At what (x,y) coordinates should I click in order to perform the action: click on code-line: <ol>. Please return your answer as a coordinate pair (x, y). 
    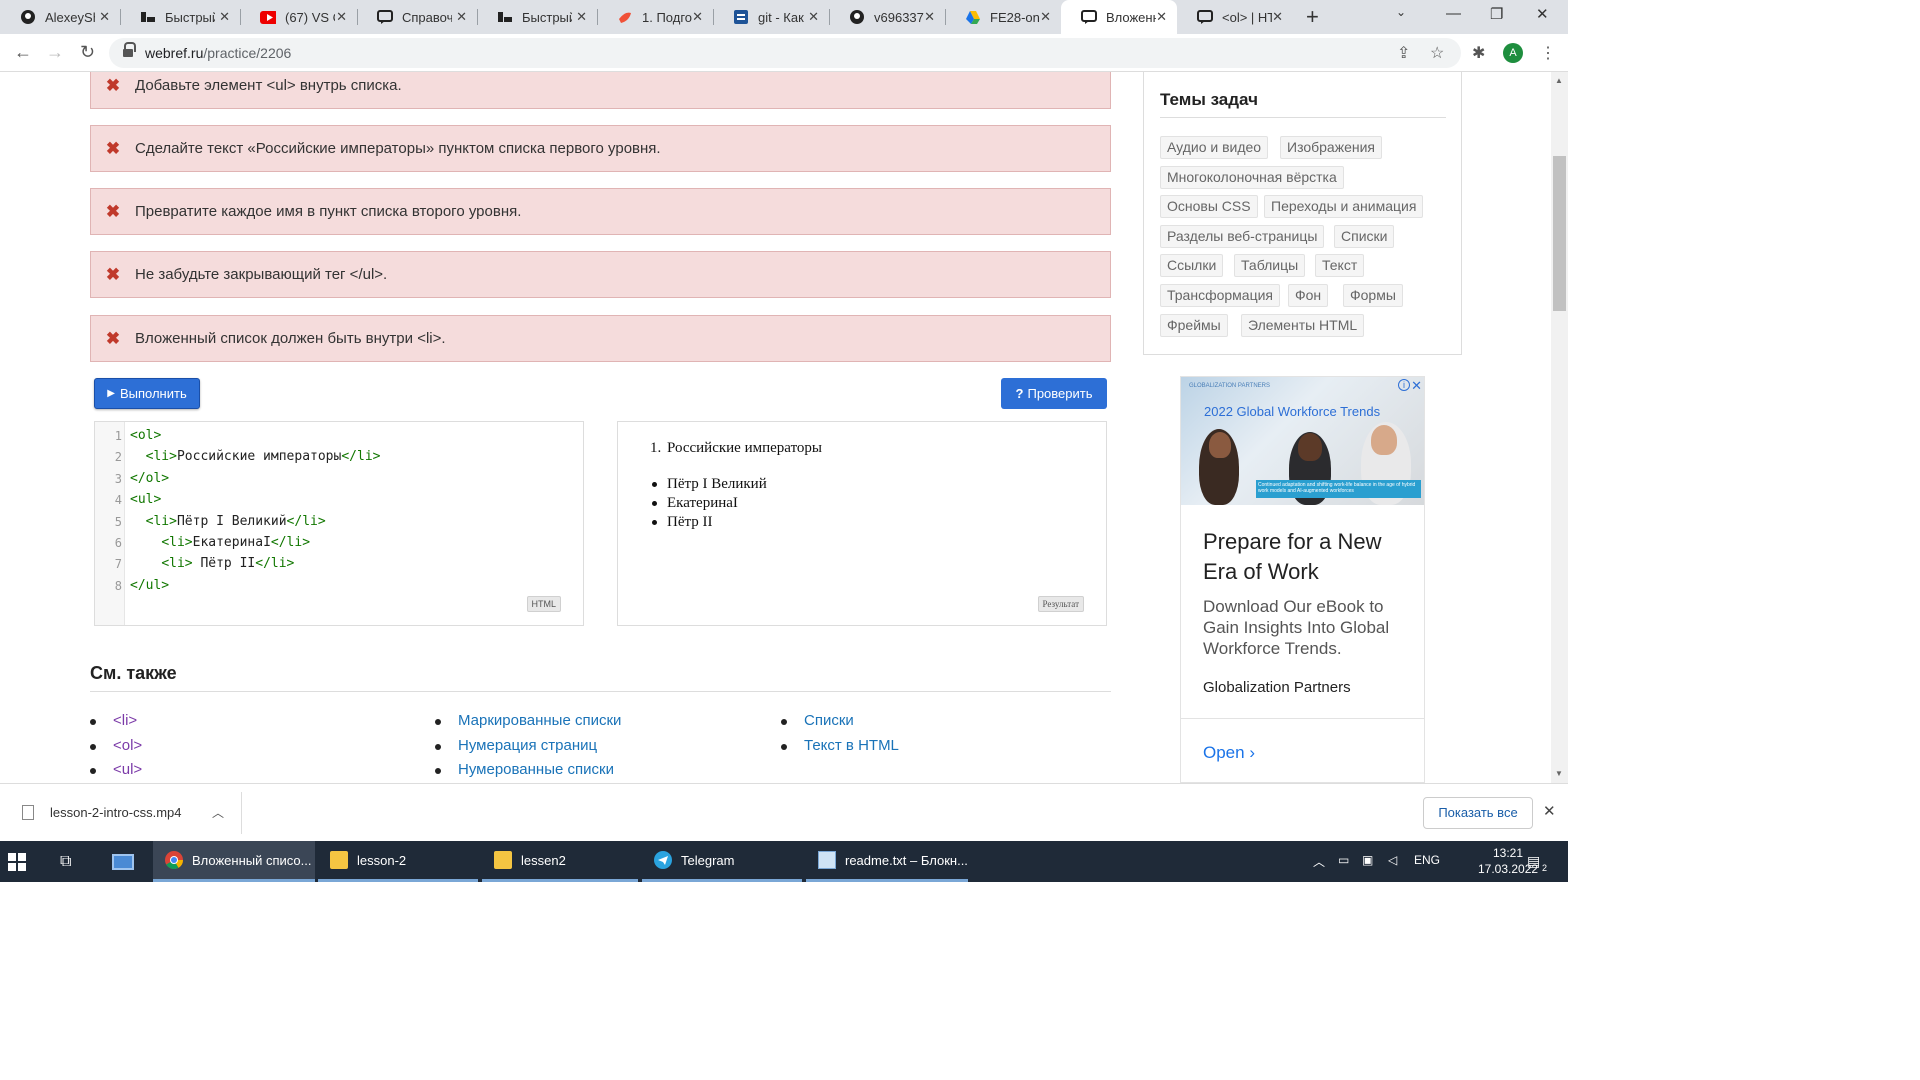
    Looking at the image, I should click on (145, 435).